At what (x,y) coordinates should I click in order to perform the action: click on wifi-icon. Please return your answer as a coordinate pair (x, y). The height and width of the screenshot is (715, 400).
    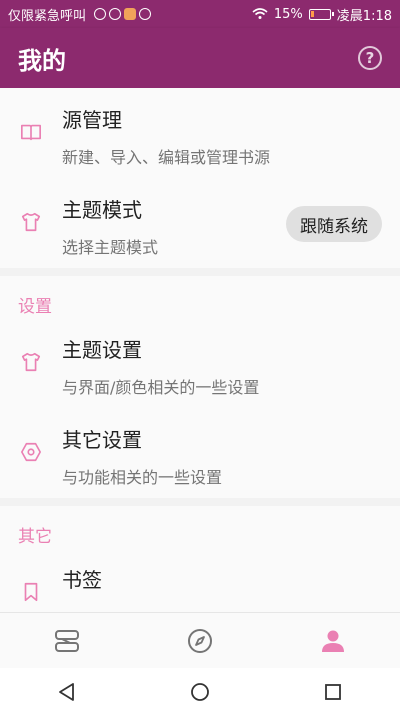
    Looking at the image, I should click on (260, 13).